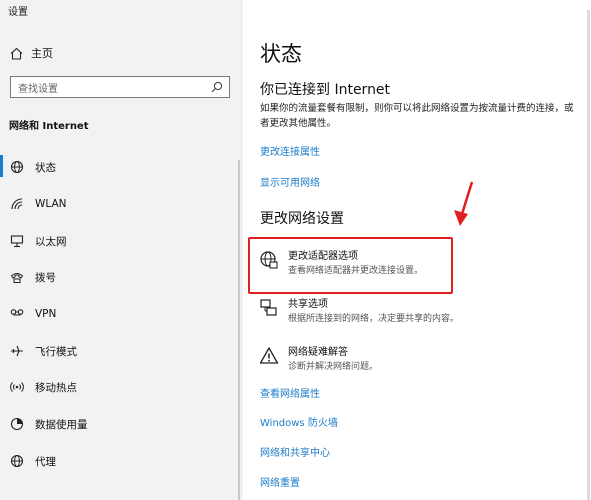 This screenshot has height=500, width=591. I want to click on sidebar-item-proxy: 代理, so click(32, 461).